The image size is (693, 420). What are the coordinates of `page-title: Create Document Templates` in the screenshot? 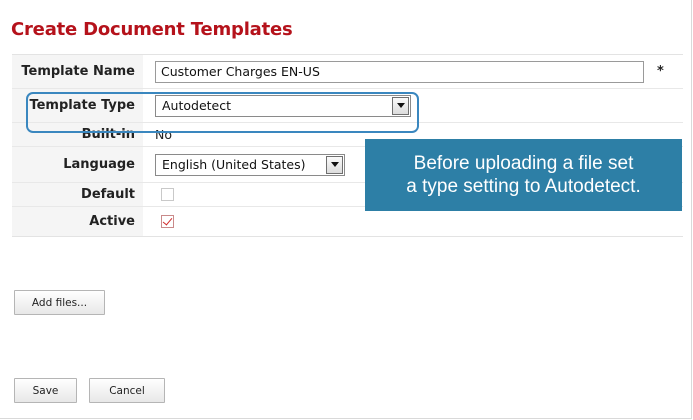 It's located at (152, 29).